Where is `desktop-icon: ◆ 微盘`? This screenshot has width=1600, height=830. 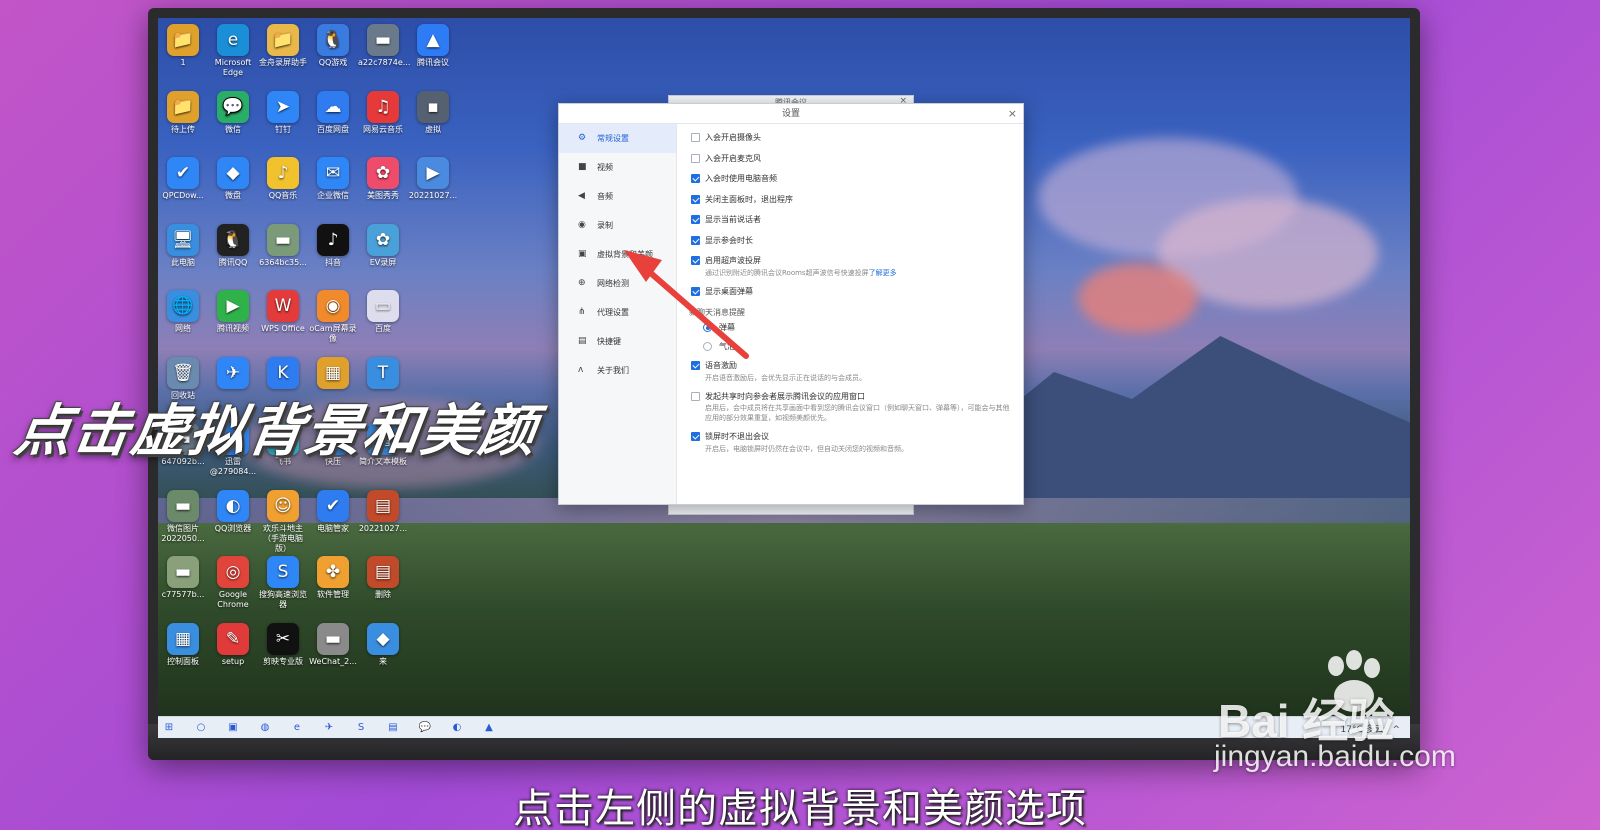
desktop-icon: ◆ 微盘 is located at coordinates (233, 179).